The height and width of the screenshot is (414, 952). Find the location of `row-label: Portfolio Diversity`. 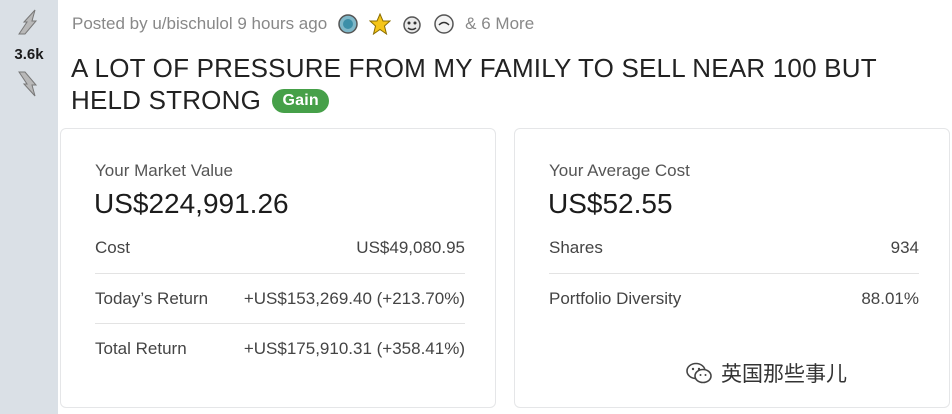

row-label: Portfolio Diversity is located at coordinates (615, 298).